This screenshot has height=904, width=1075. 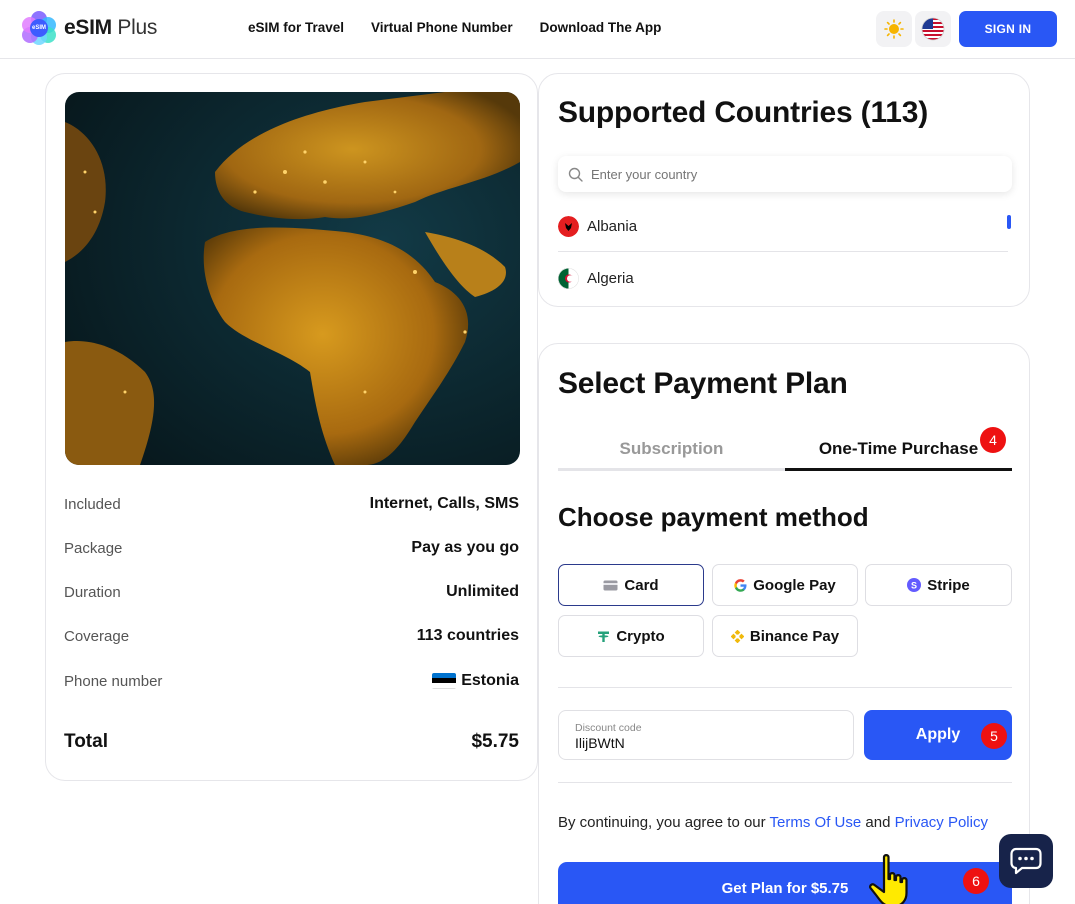 I want to click on google-pay-method-label: Google Pay, so click(x=794, y=585).